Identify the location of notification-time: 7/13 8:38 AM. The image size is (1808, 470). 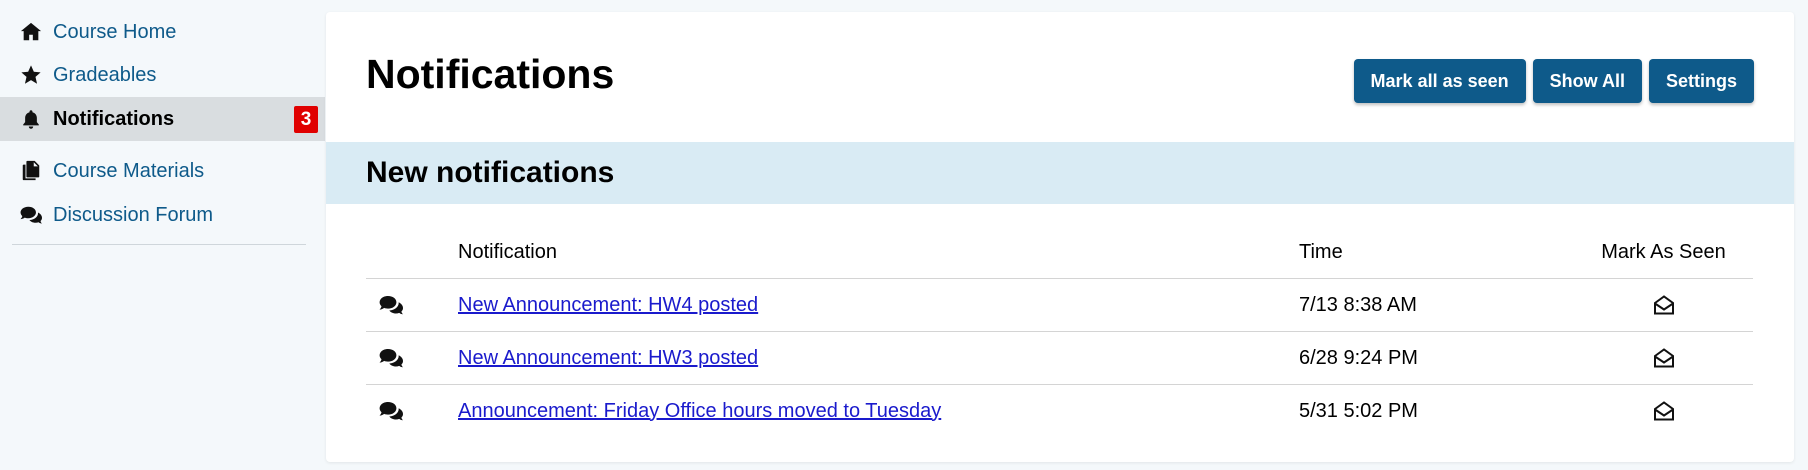
(1358, 304).